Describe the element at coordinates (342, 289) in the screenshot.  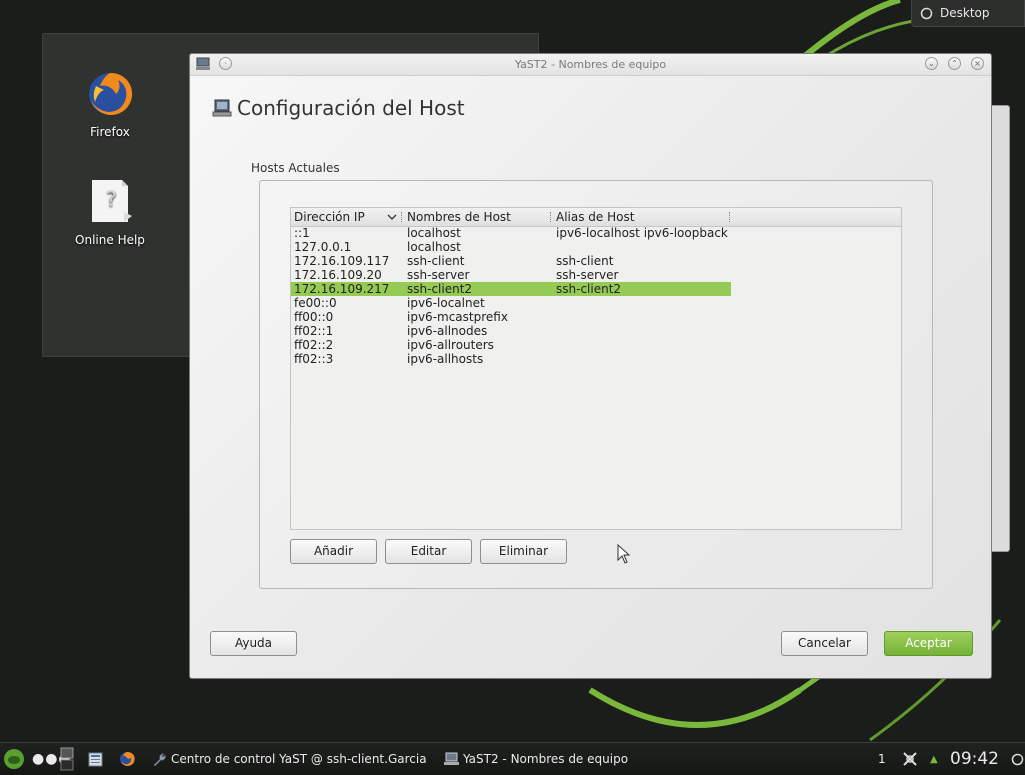
I see `cell-ip: 172.16.109.217` at that location.